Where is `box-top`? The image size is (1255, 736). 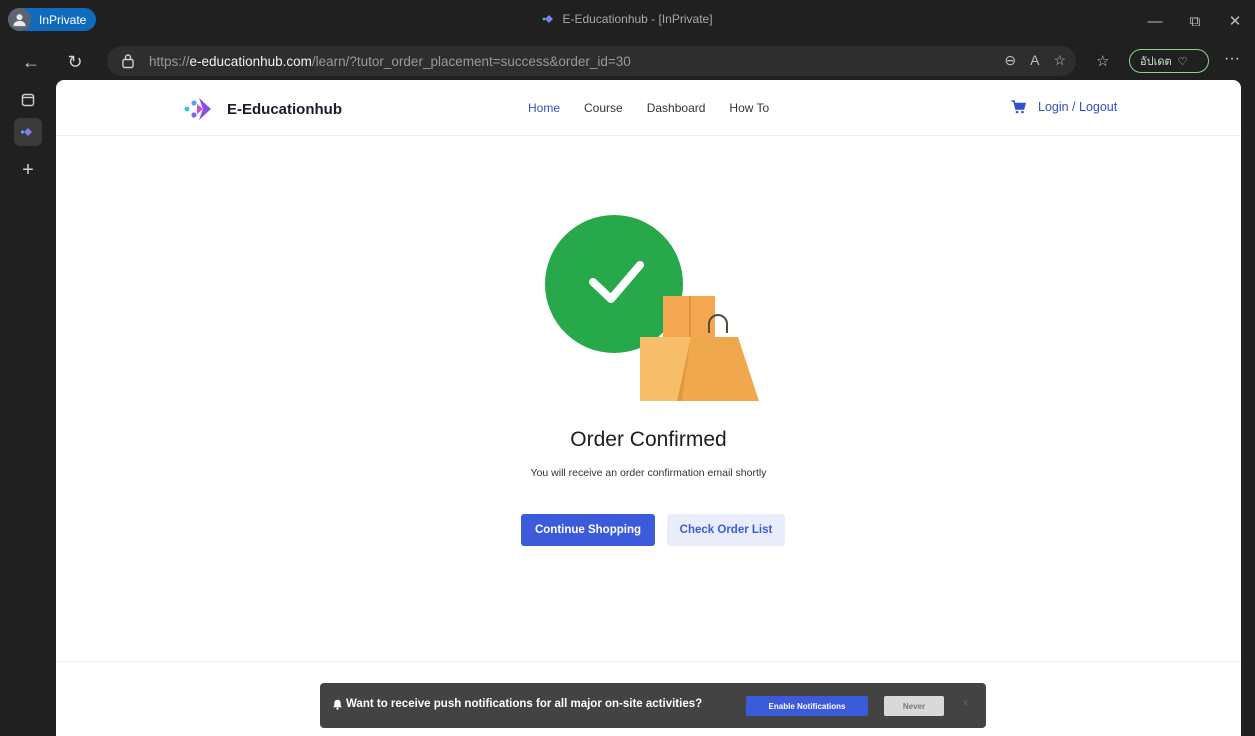 box-top is located at coordinates (689, 316).